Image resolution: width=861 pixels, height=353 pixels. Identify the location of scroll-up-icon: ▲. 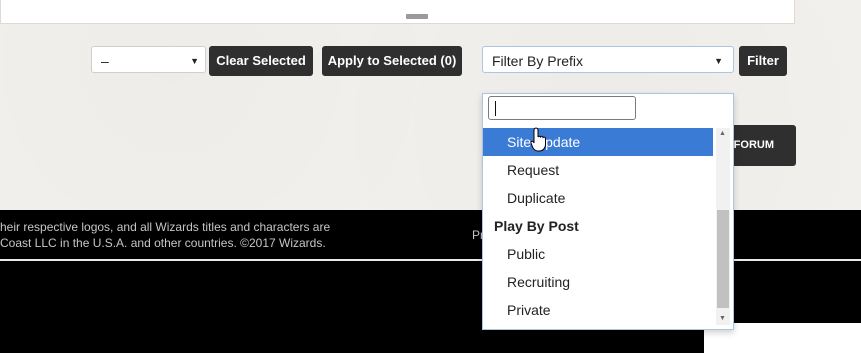
(722, 133).